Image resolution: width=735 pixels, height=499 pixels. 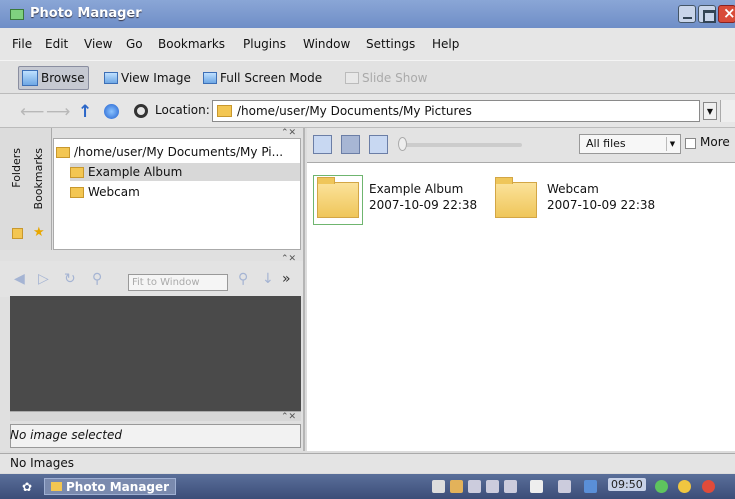 What do you see at coordinates (367, 463) in the screenshot?
I see `status-bar: No Images` at bounding box center [367, 463].